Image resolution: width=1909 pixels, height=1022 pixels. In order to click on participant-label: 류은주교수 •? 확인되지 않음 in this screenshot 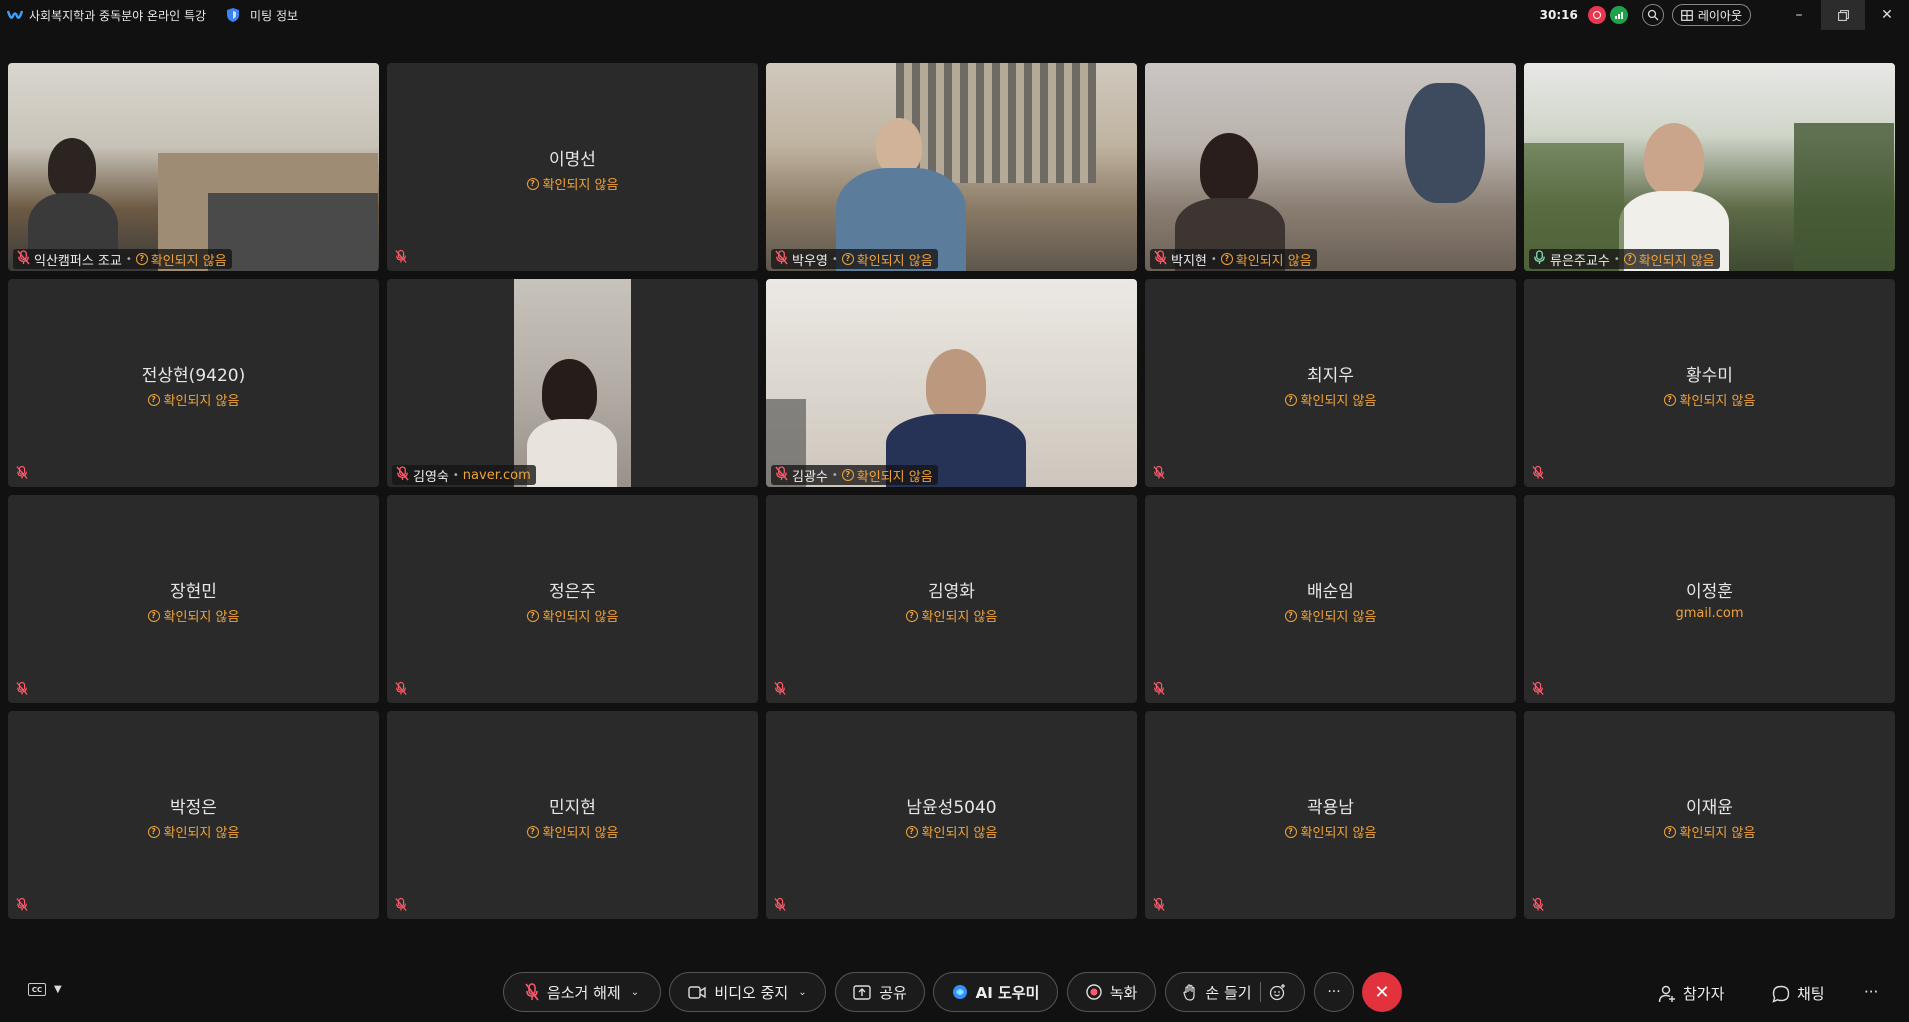, I will do `click(1624, 259)`.